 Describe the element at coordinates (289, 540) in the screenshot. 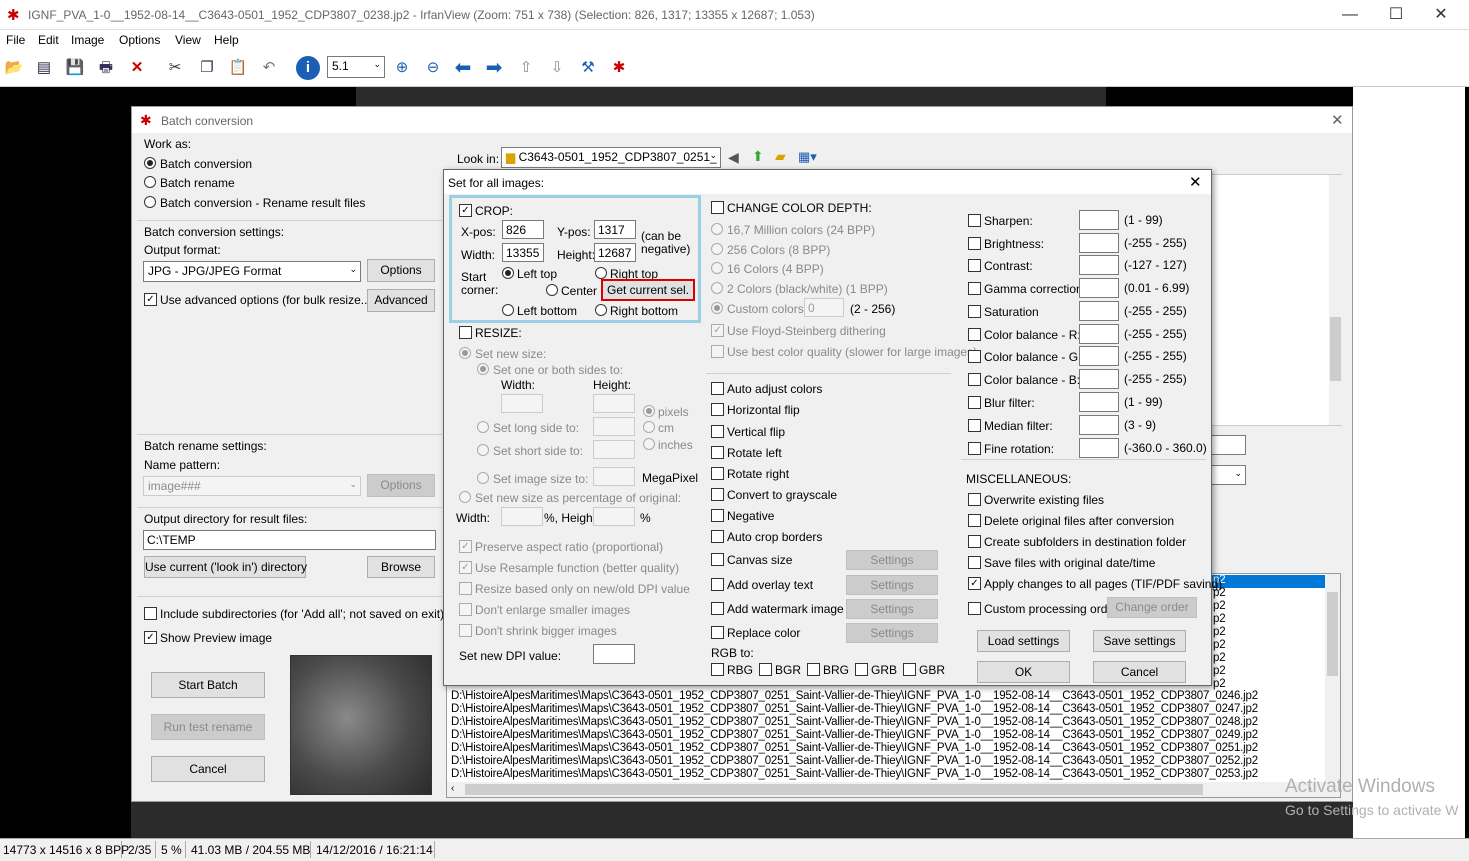

I see `outdir-input: C:\TEMP` at that location.